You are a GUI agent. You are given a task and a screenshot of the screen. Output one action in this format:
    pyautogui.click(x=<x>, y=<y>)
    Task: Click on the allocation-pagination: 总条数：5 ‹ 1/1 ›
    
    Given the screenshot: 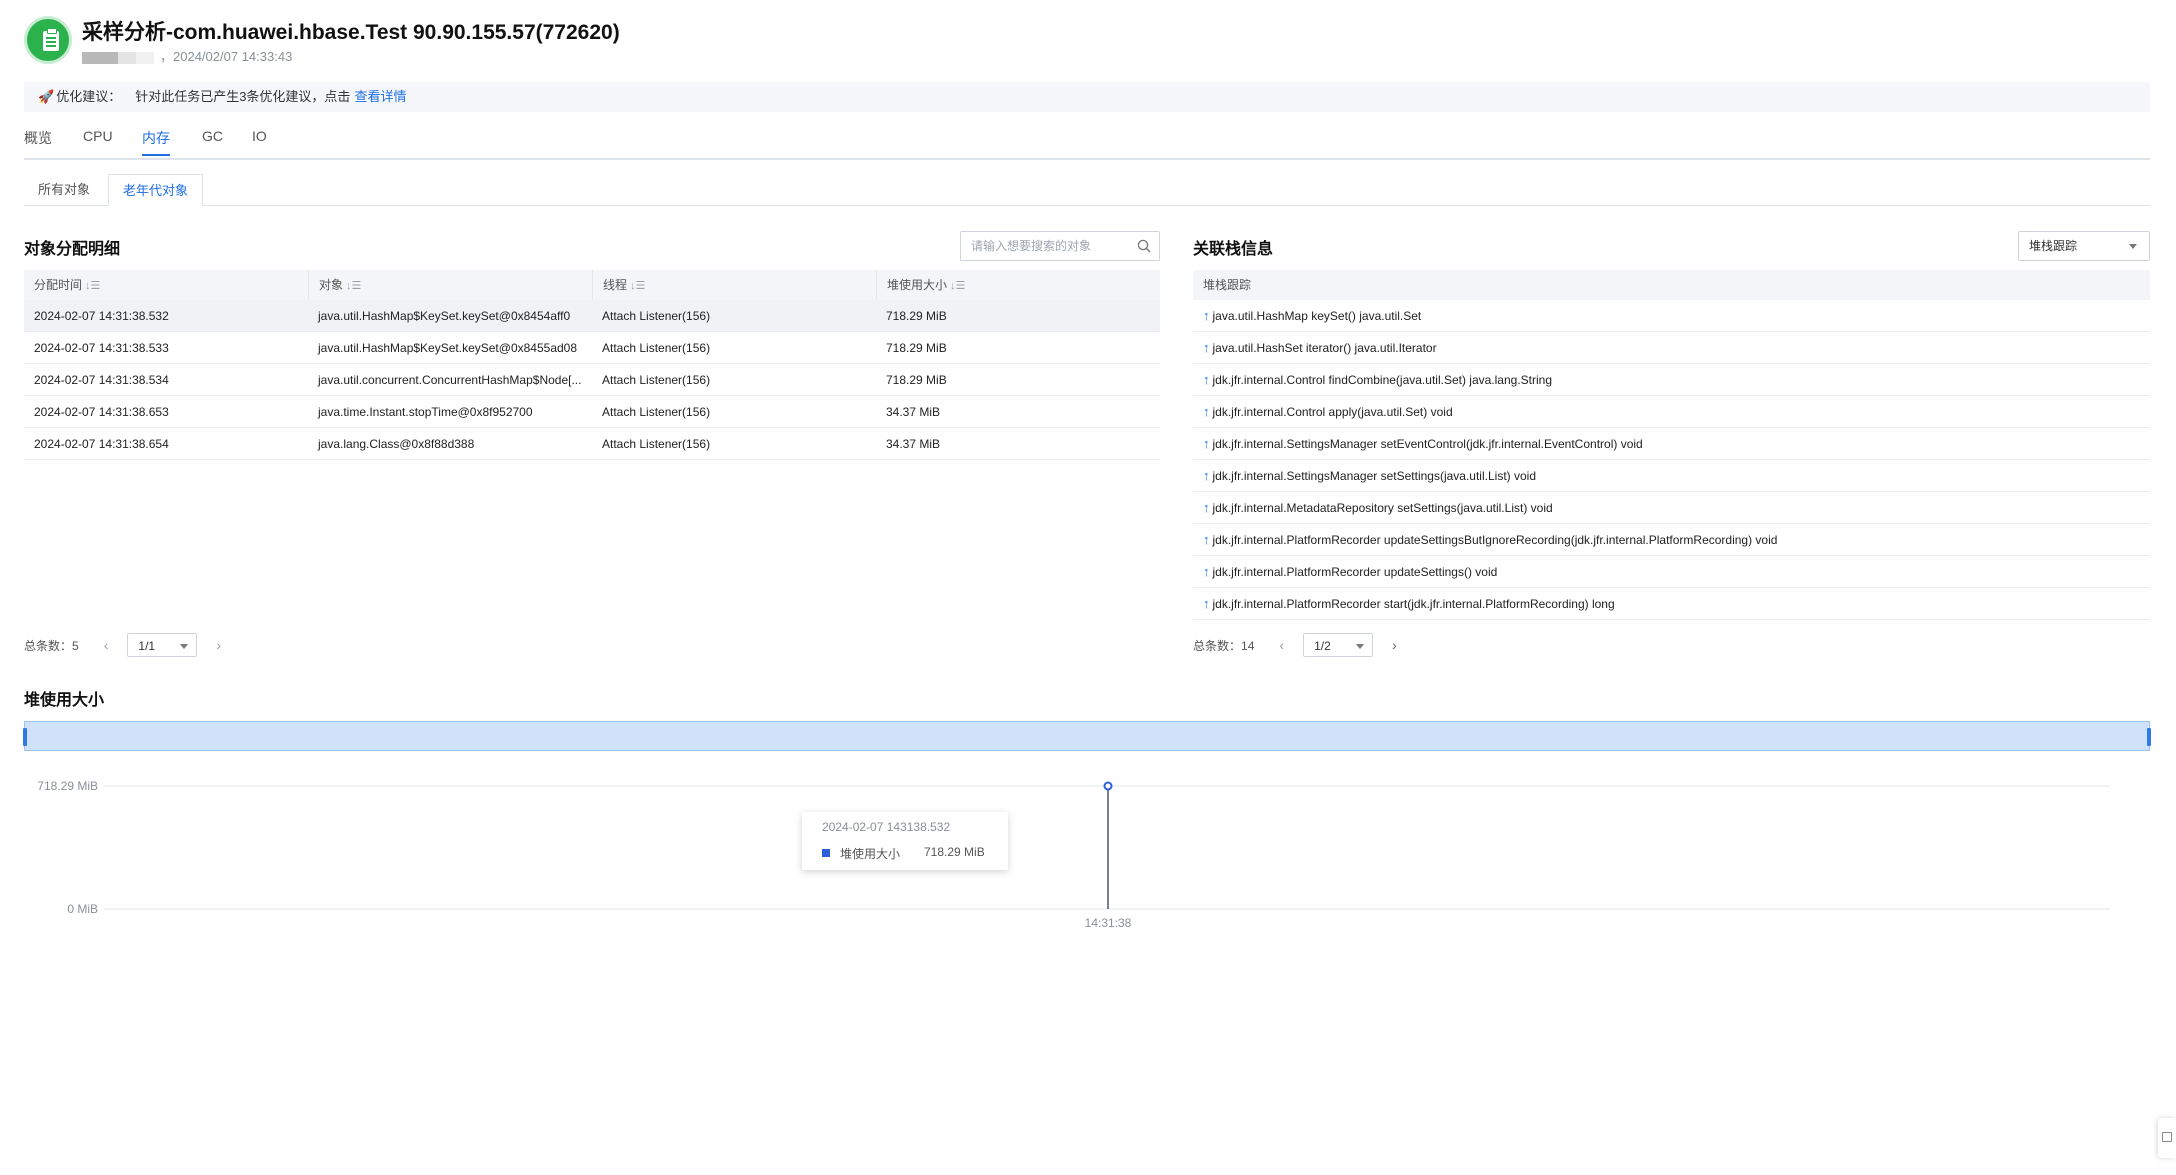 What is the action you would take?
    pyautogui.click(x=125, y=645)
    